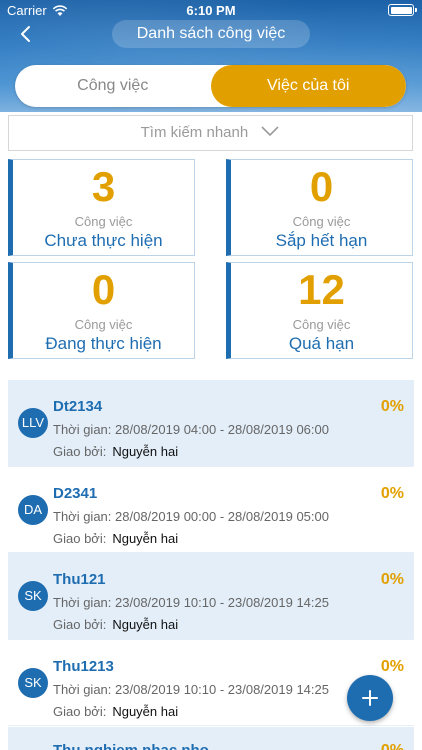 The width and height of the screenshot is (422, 750). I want to click on battery-icon, so click(402, 10).